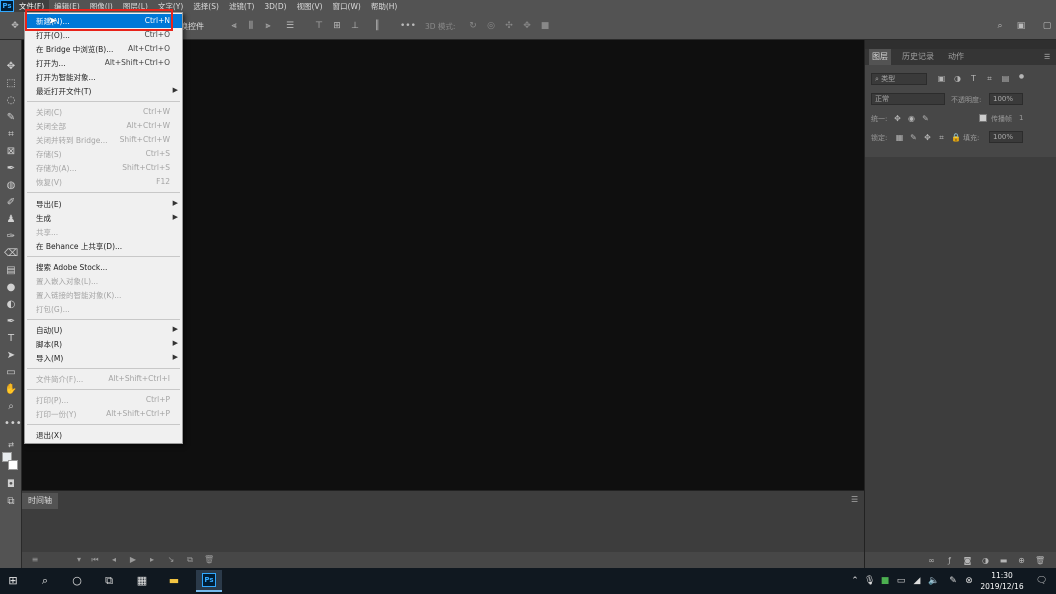 Image resolution: width=1056 pixels, height=594 pixels. I want to click on menu-select: 选择(S), so click(206, 6).